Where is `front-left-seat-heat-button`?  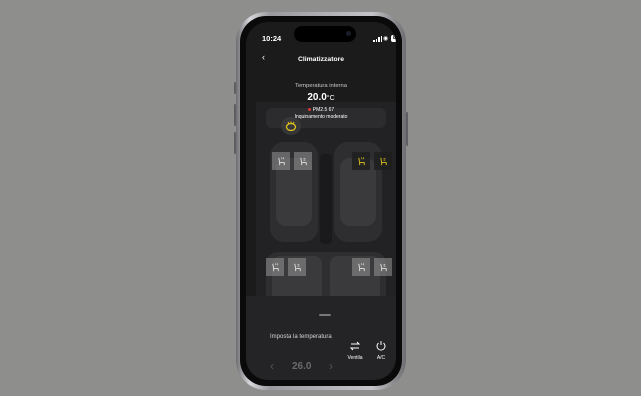
front-left-seat-heat-button is located at coordinates (281, 161).